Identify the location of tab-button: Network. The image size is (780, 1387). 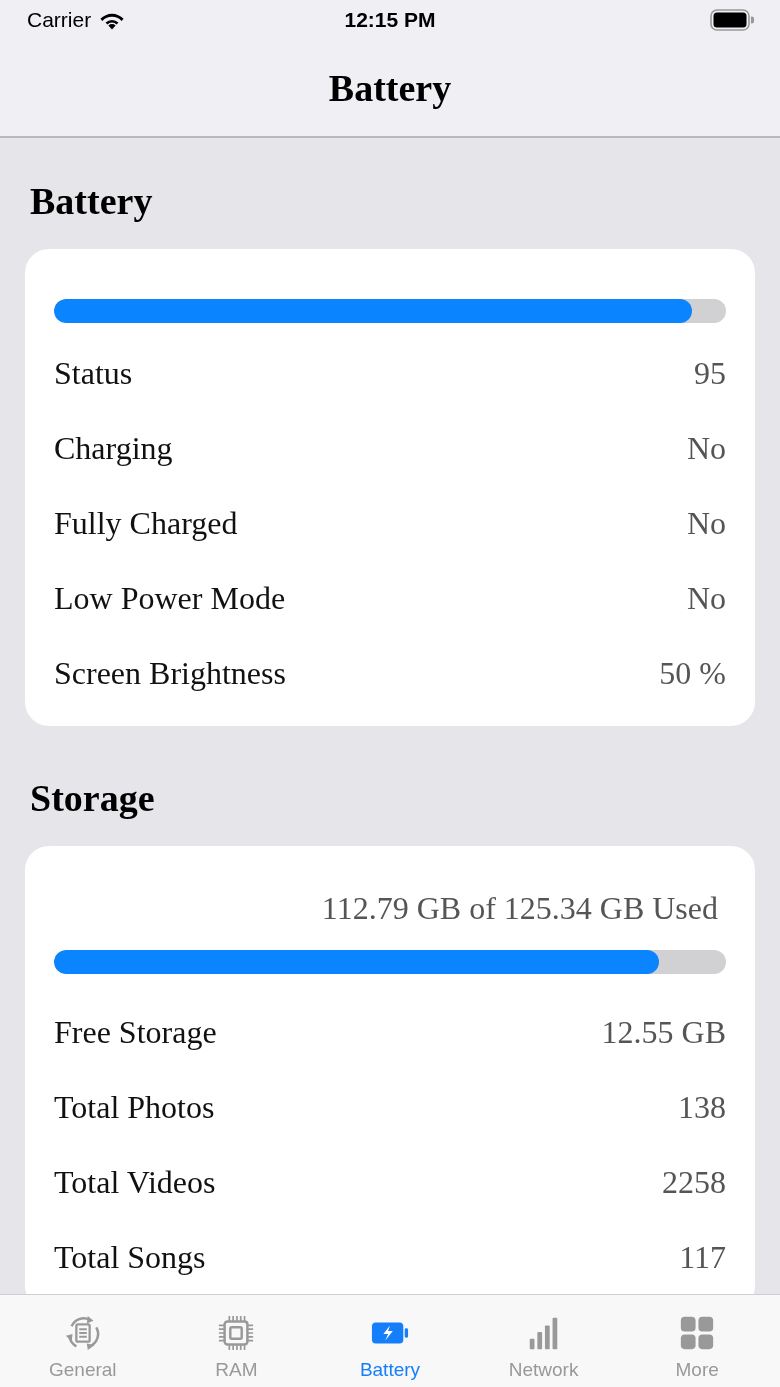
(543, 1341).